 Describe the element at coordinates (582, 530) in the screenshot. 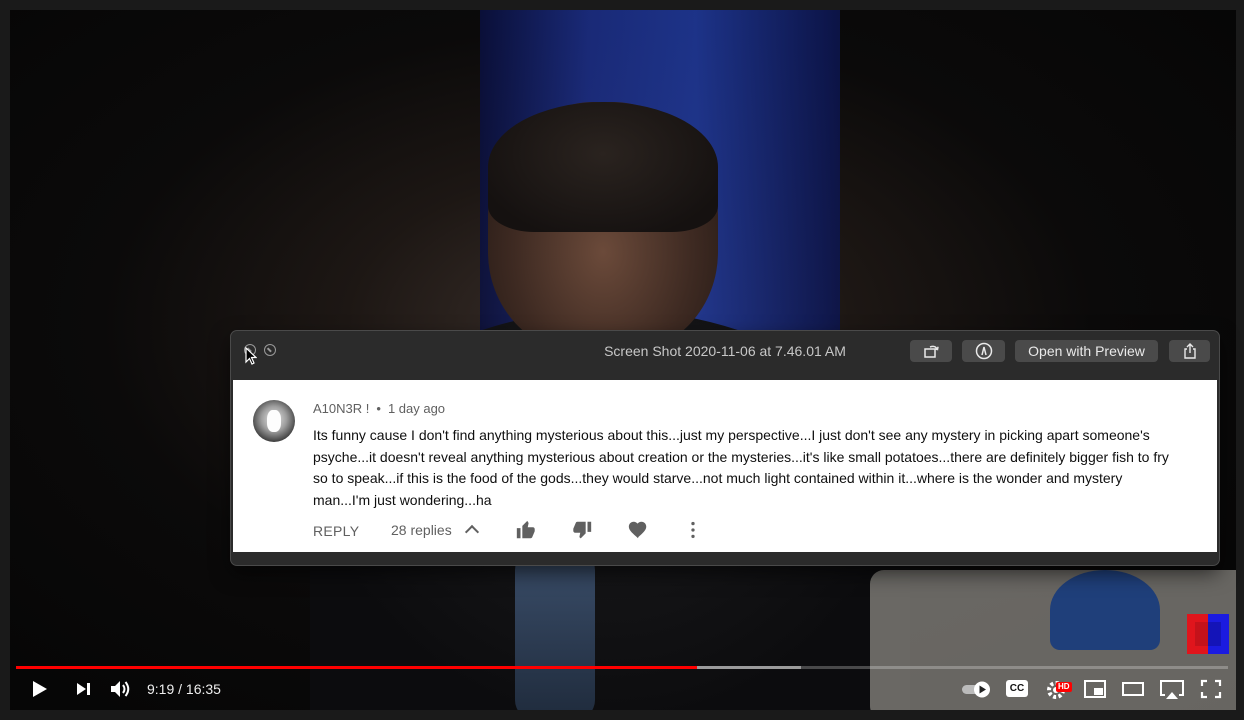

I see `thumbs-down-icon` at that location.